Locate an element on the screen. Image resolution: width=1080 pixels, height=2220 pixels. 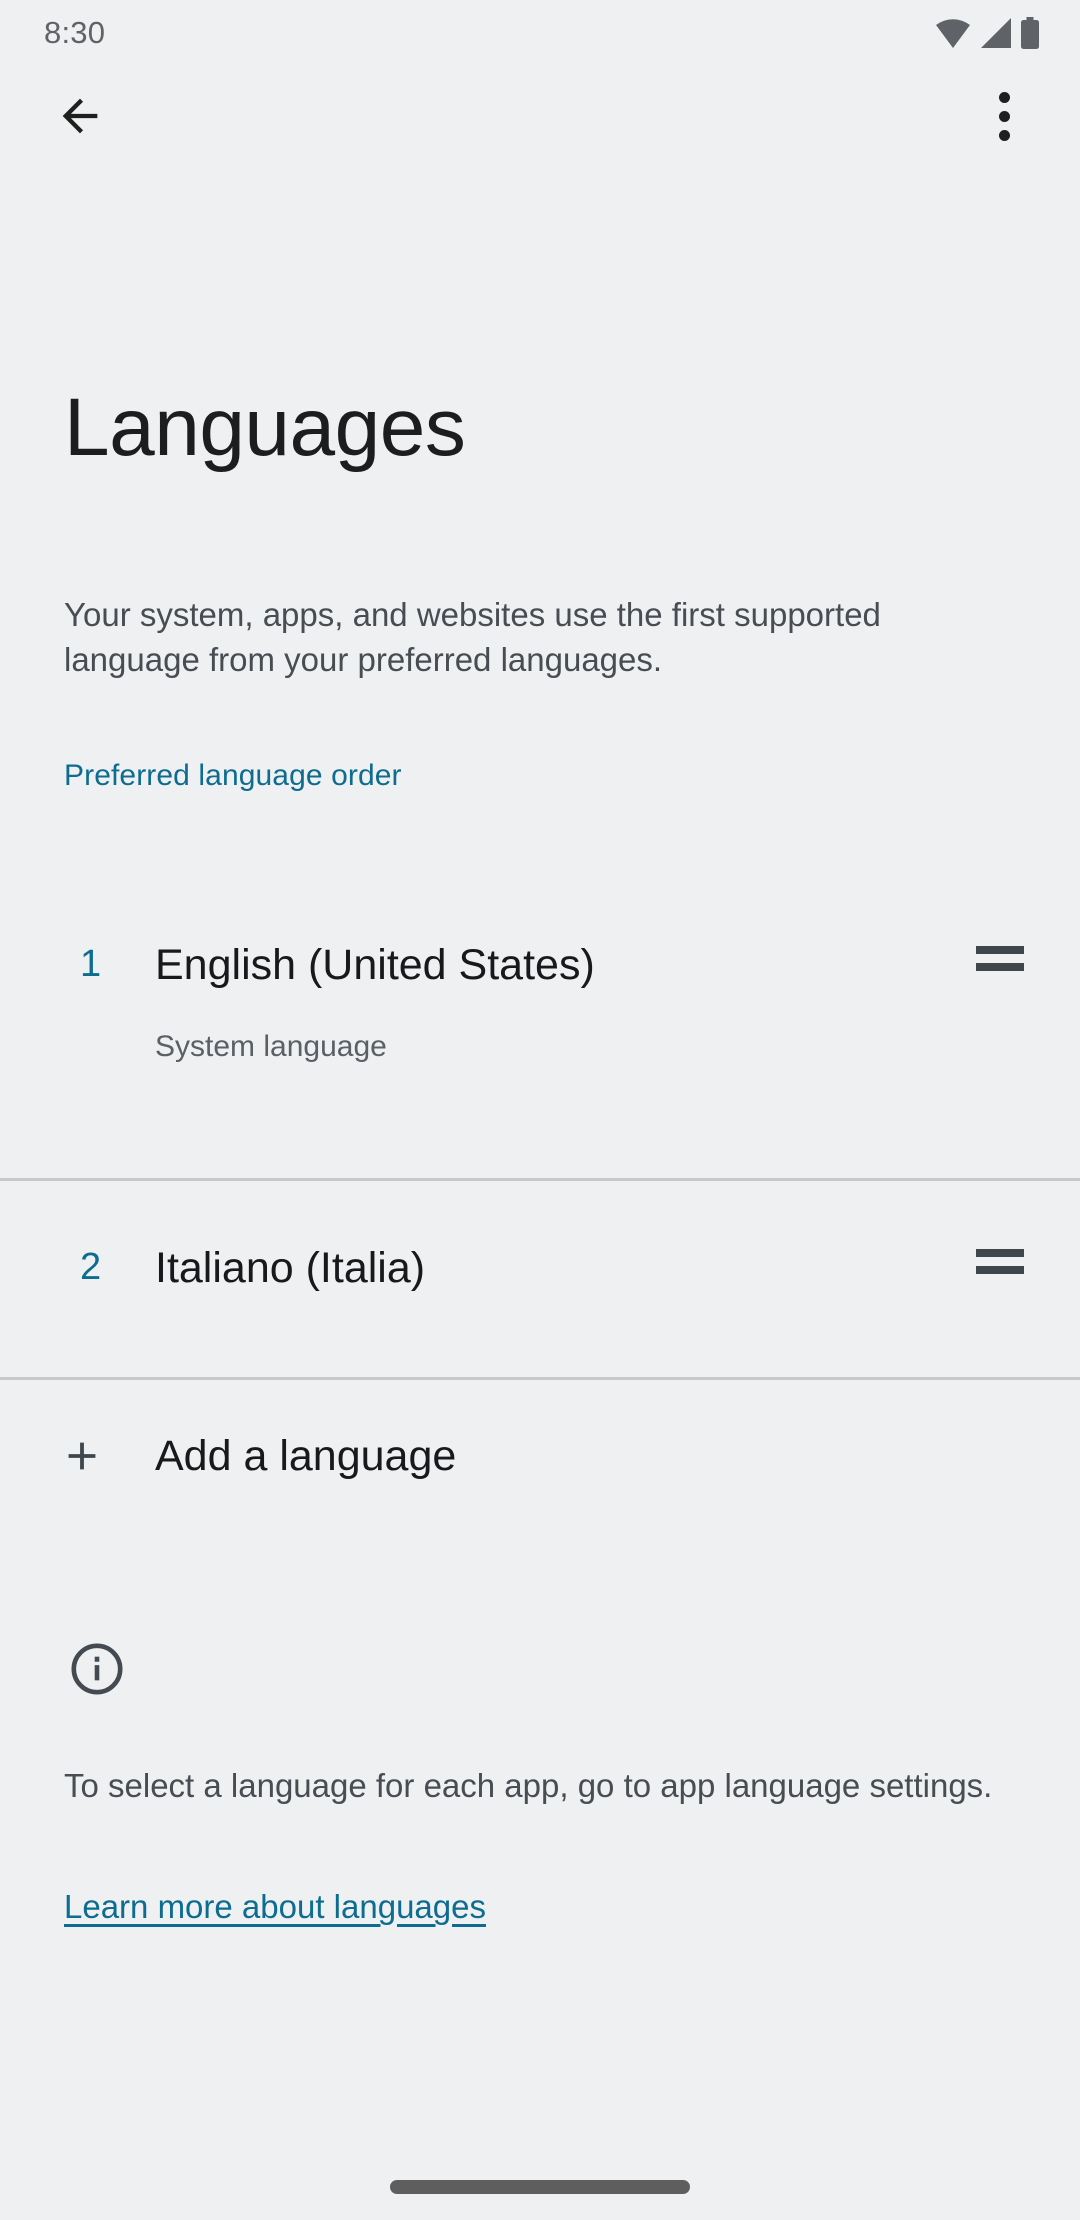
cellular-signal-icon is located at coordinates (995, 33).